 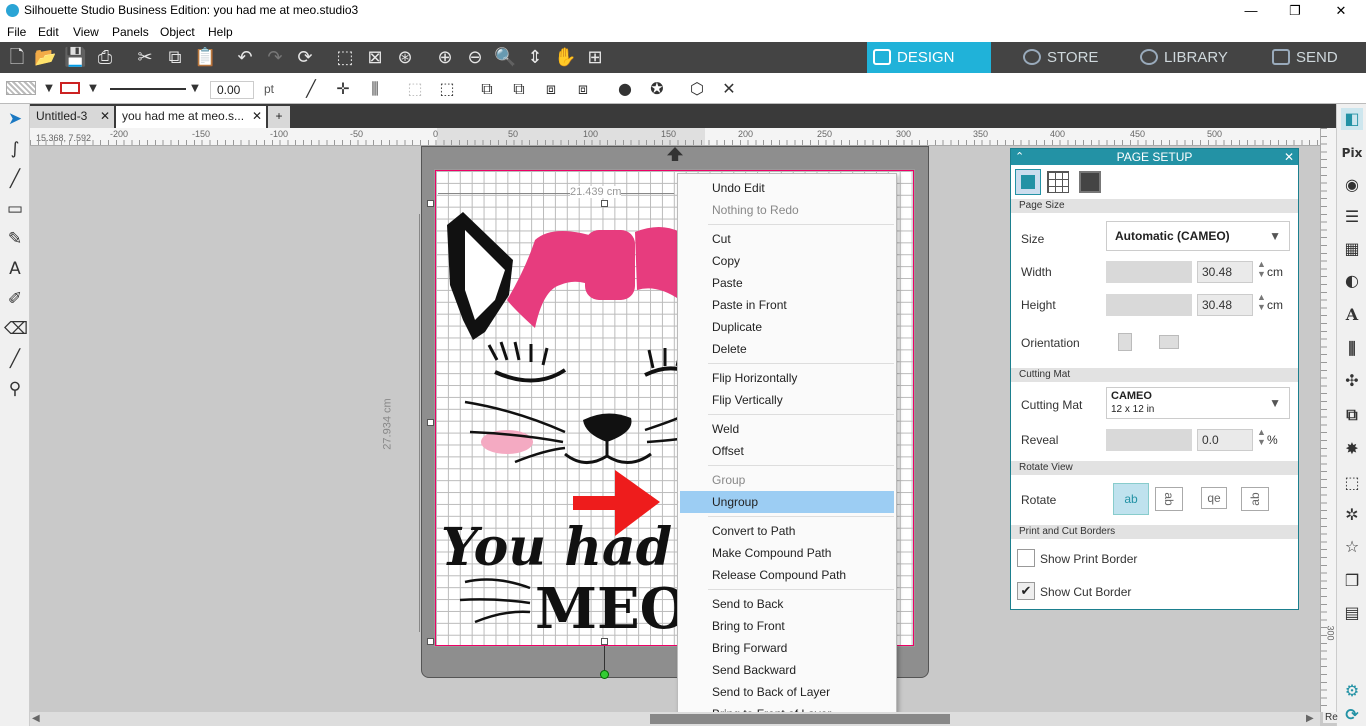 What do you see at coordinates (1352, 349) in the screenshot?
I see `align-panel-icon: ⫼` at bounding box center [1352, 349].